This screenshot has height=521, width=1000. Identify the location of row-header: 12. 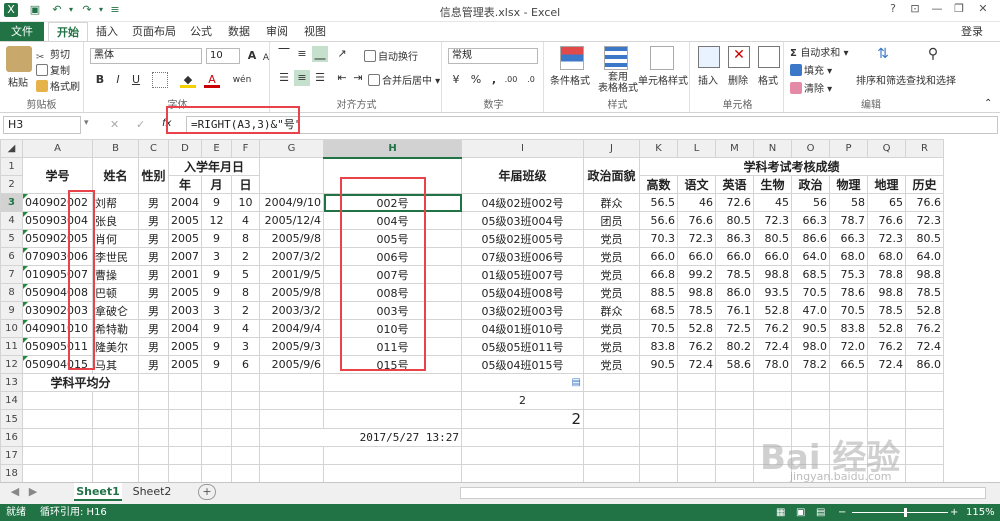
(11, 364).